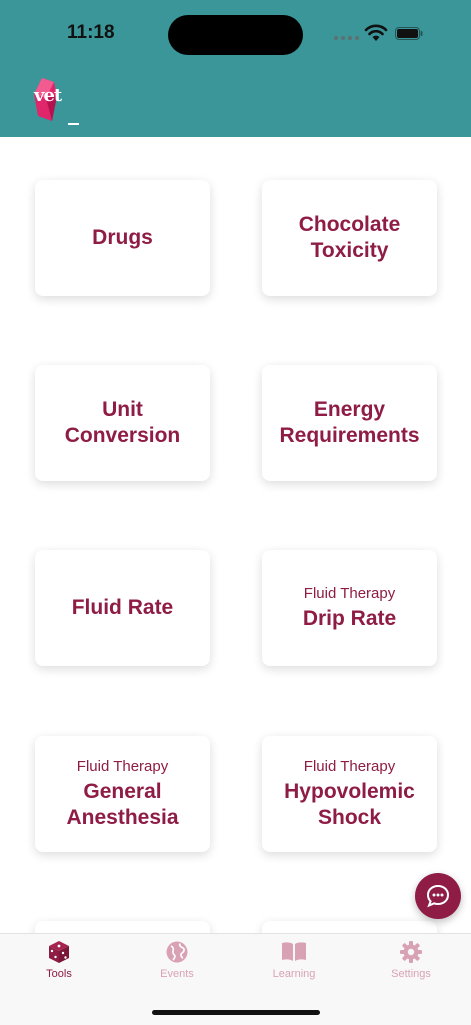 This screenshot has height=1025, width=471. What do you see at coordinates (177, 952) in the screenshot?
I see `globe-icon` at bounding box center [177, 952].